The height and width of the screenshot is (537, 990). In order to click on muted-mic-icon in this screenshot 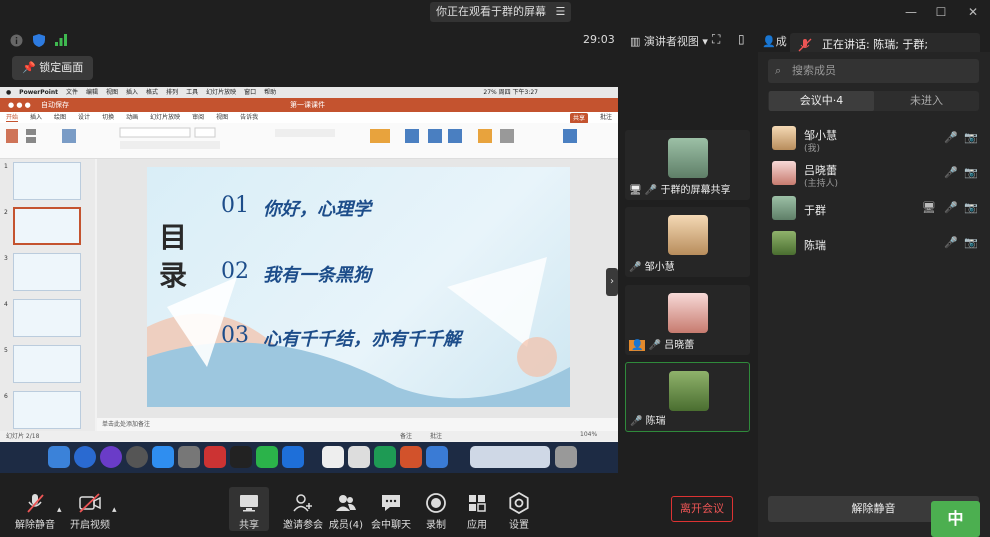, I will do `click(35, 503)`.